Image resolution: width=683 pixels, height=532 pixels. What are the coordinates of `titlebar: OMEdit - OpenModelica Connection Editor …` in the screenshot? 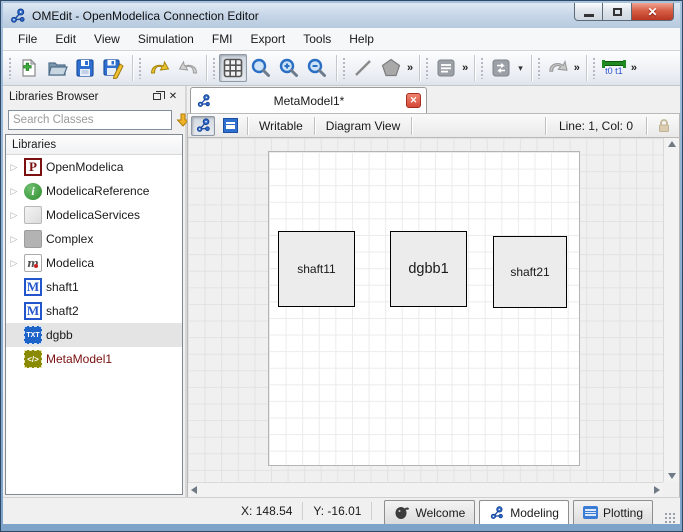 It's located at (341, 15).